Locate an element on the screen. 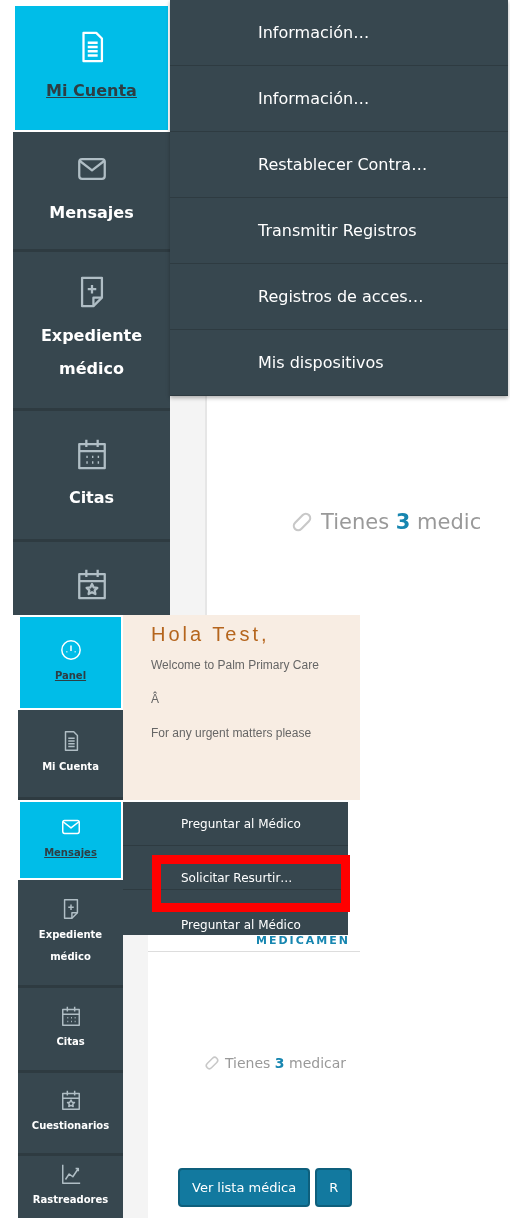 Image resolution: width=526 pixels, height=1218 pixels. menu-item: Mis dispositivos is located at coordinates (339, 363).